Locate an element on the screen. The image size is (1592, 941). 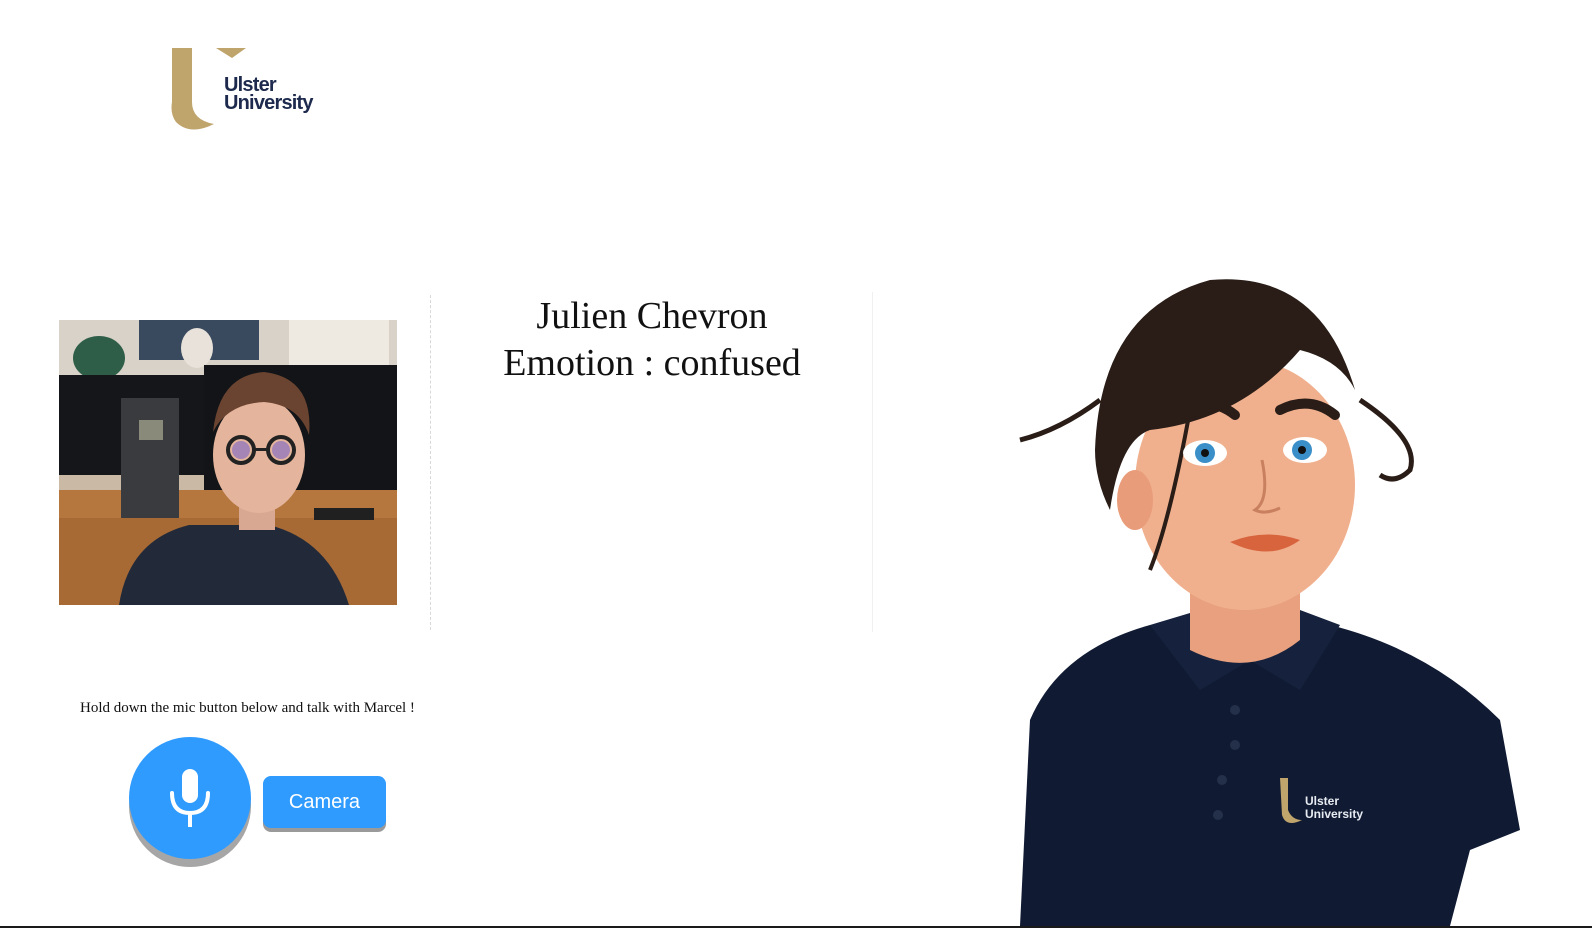
mic-button is located at coordinates (190, 798).